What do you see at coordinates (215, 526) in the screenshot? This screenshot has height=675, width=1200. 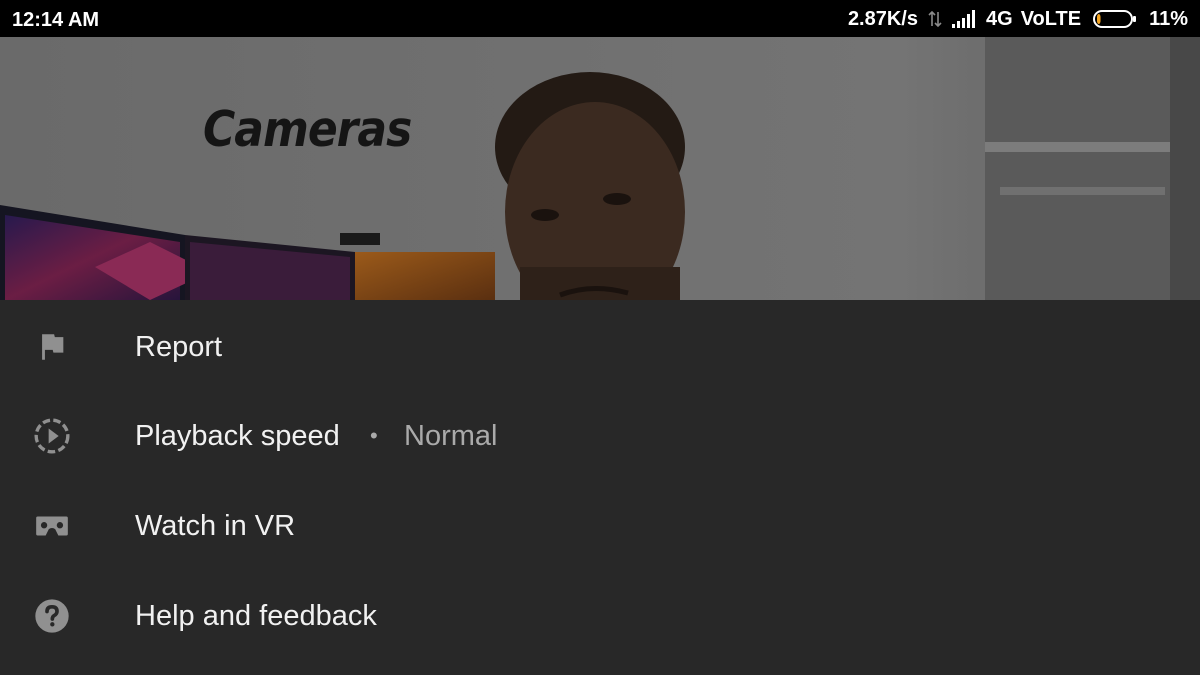 I see `menu-item-label: Watch in VR` at bounding box center [215, 526].